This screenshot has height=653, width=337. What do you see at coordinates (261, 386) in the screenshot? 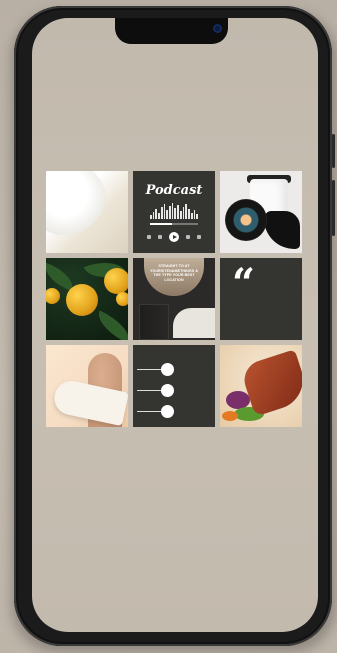
I see `grid-tile-food` at bounding box center [261, 386].